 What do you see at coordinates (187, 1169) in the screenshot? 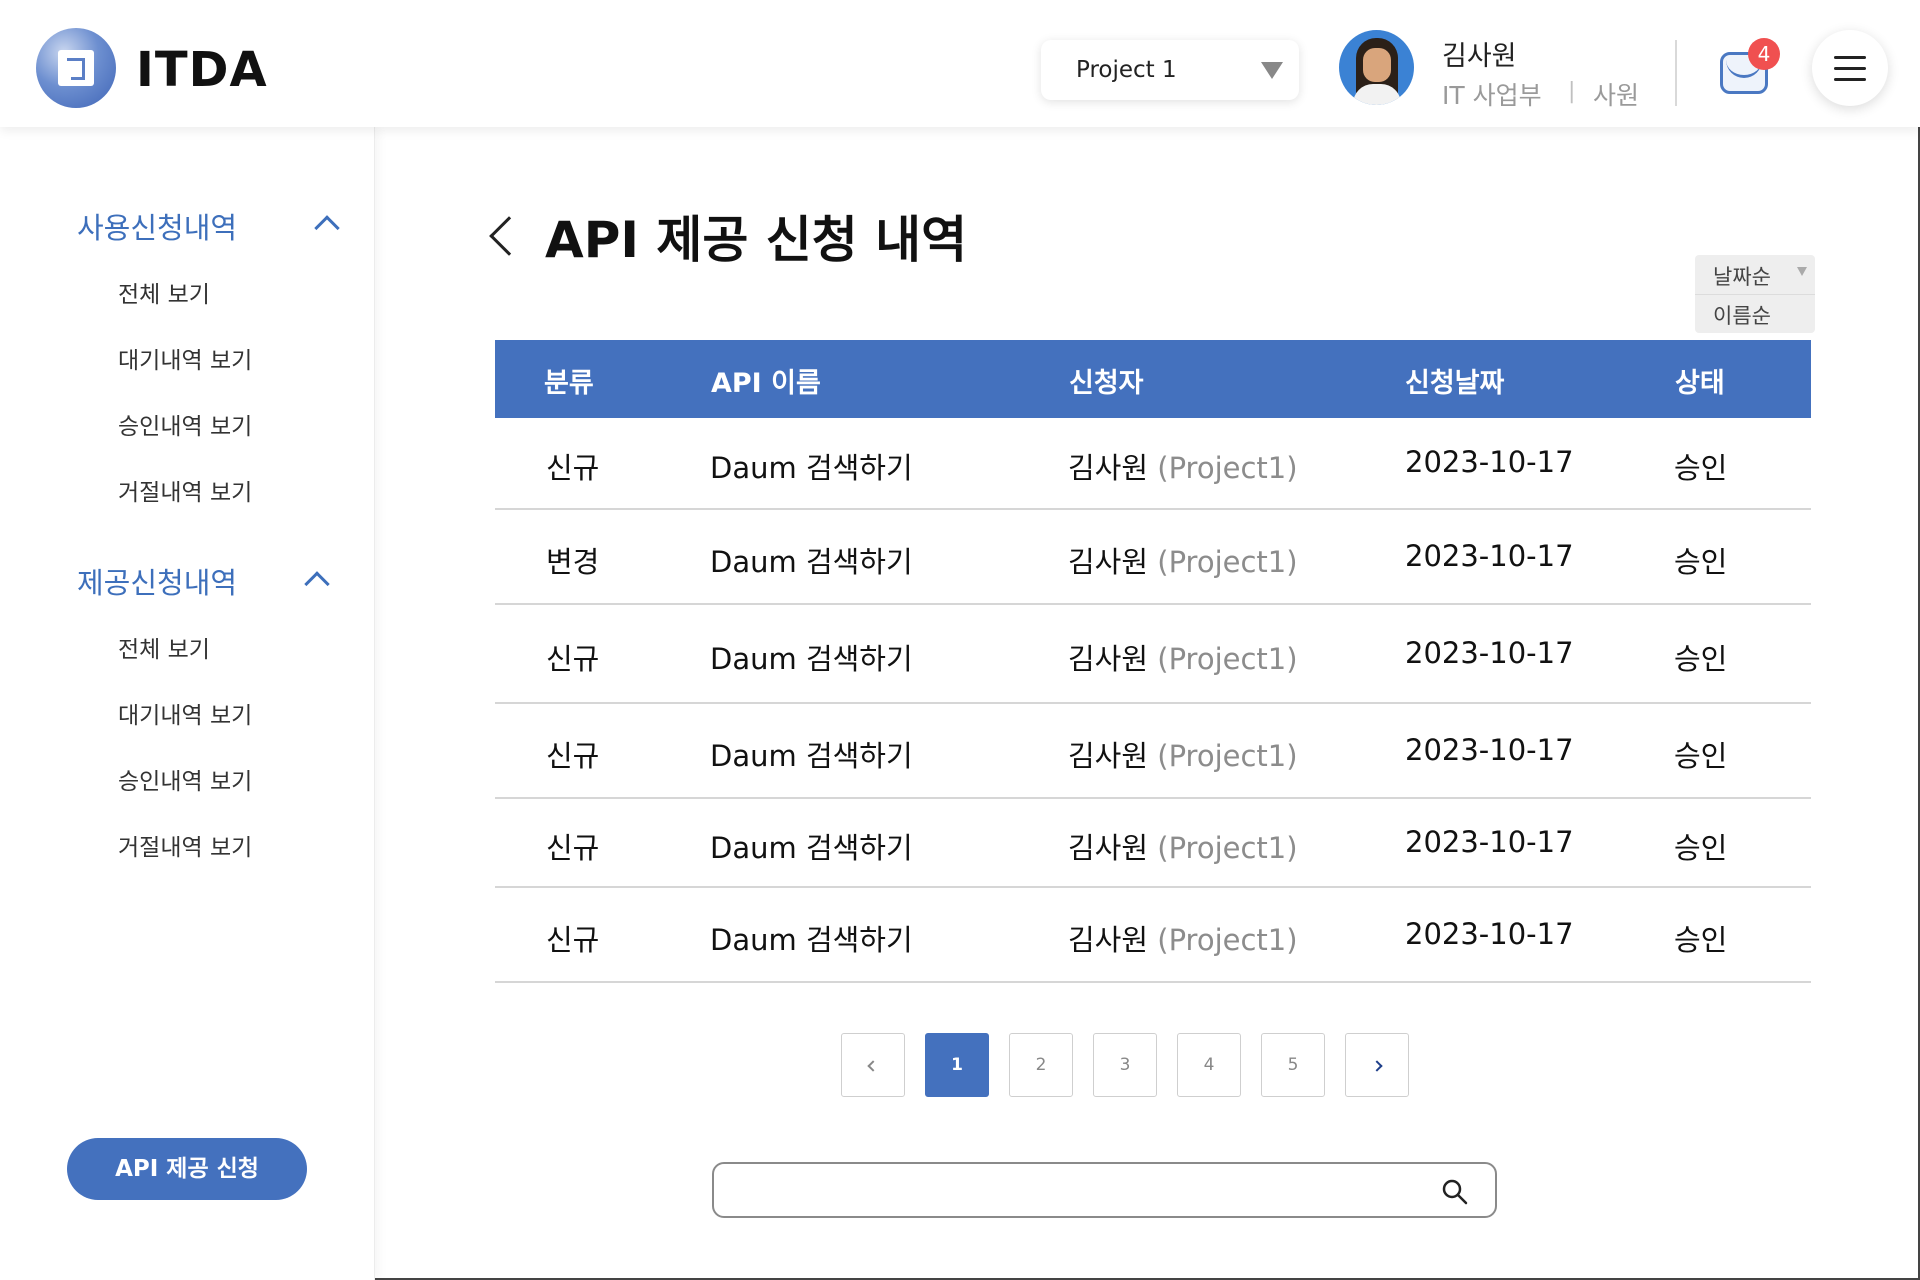
I see `api-provide-request-button: API 제공 신청` at bounding box center [187, 1169].